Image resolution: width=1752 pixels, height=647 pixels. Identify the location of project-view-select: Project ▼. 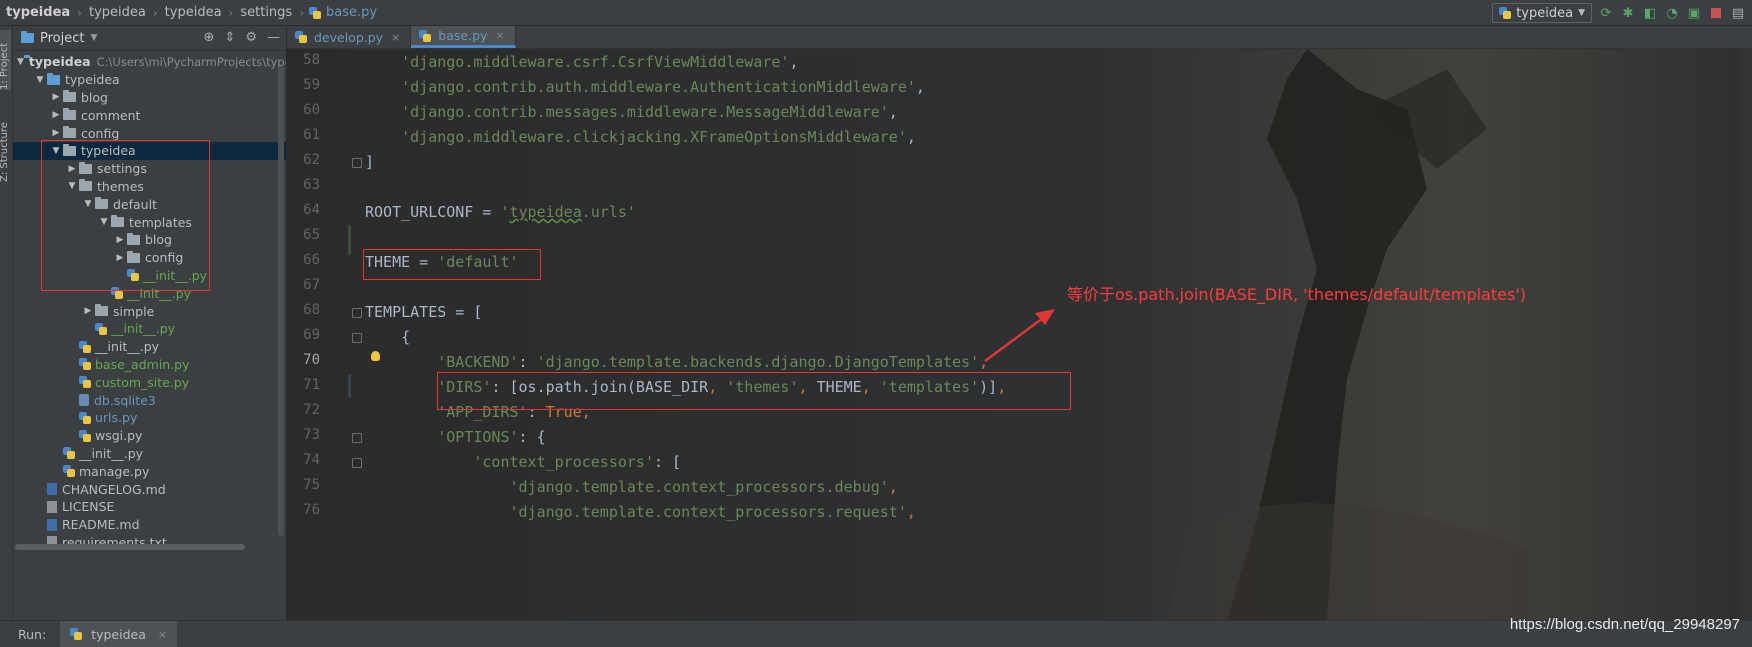
(55, 38).